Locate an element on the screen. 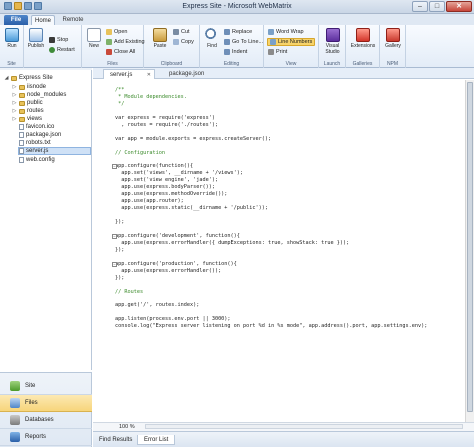  editor-tab-server-js: server.js ✕ is located at coordinates (129, 74).